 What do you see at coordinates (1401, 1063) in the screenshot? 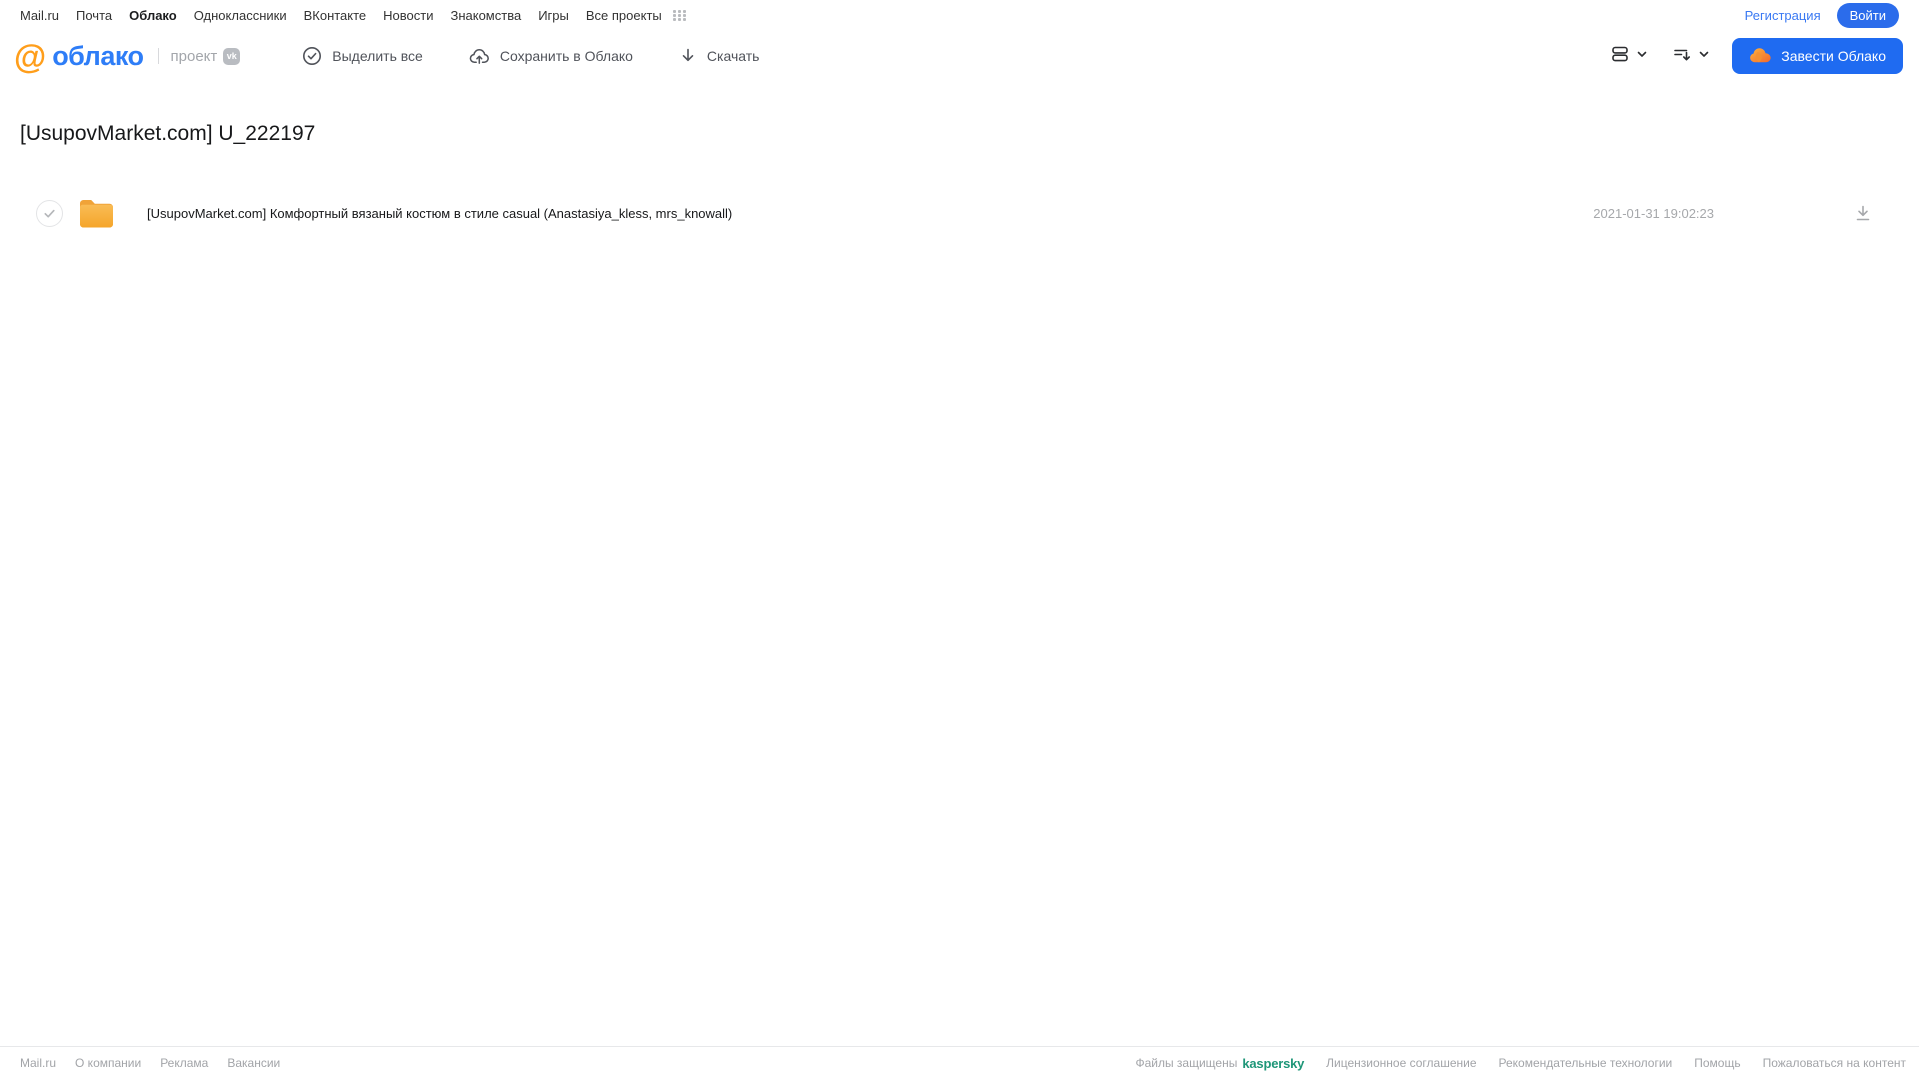
I see `footer-link-license: Лицензионное соглашение` at bounding box center [1401, 1063].